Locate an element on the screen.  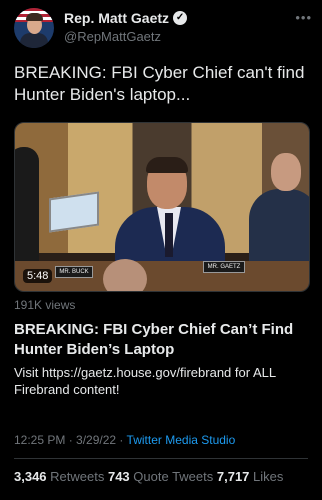
speaker-hair is located at coordinates (167, 165).